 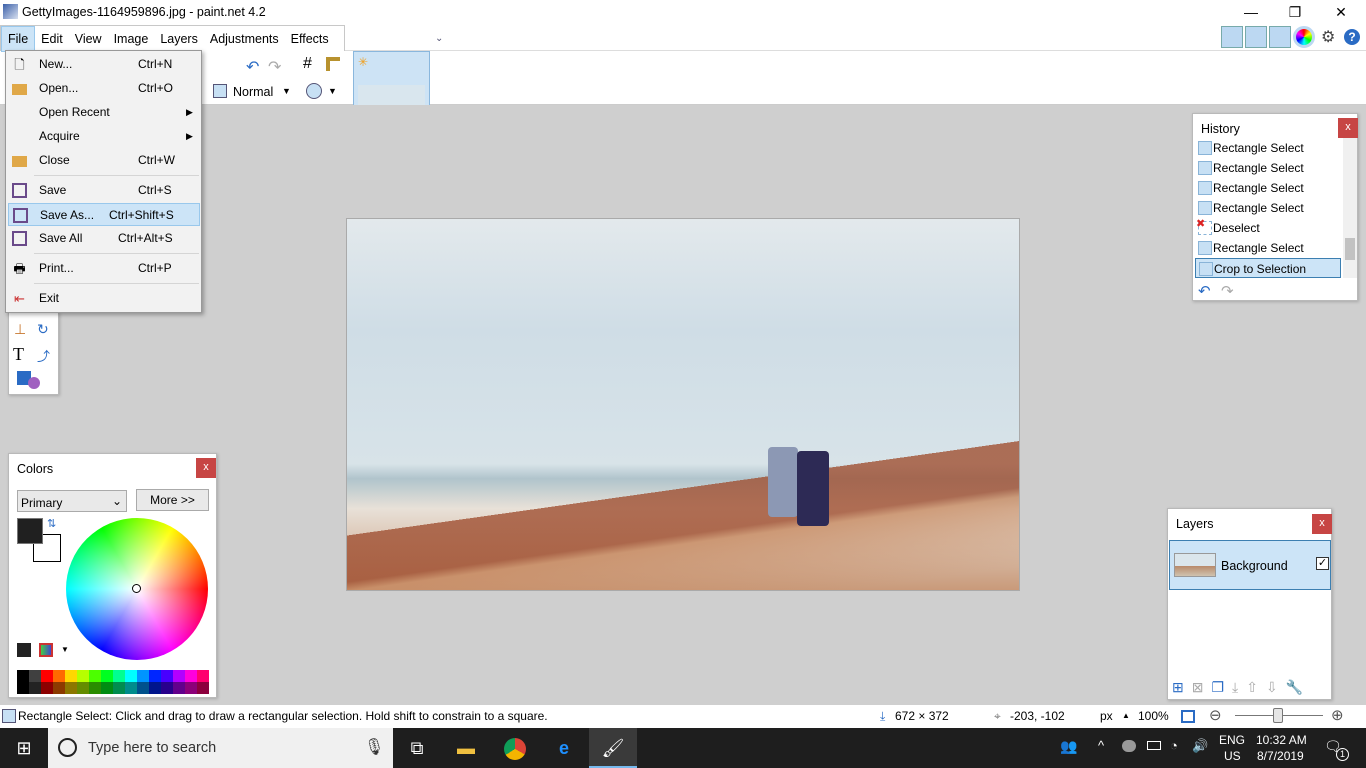 What do you see at coordinates (1101, 745) in the screenshot?
I see `show-hidden-icons: ^` at bounding box center [1101, 745].